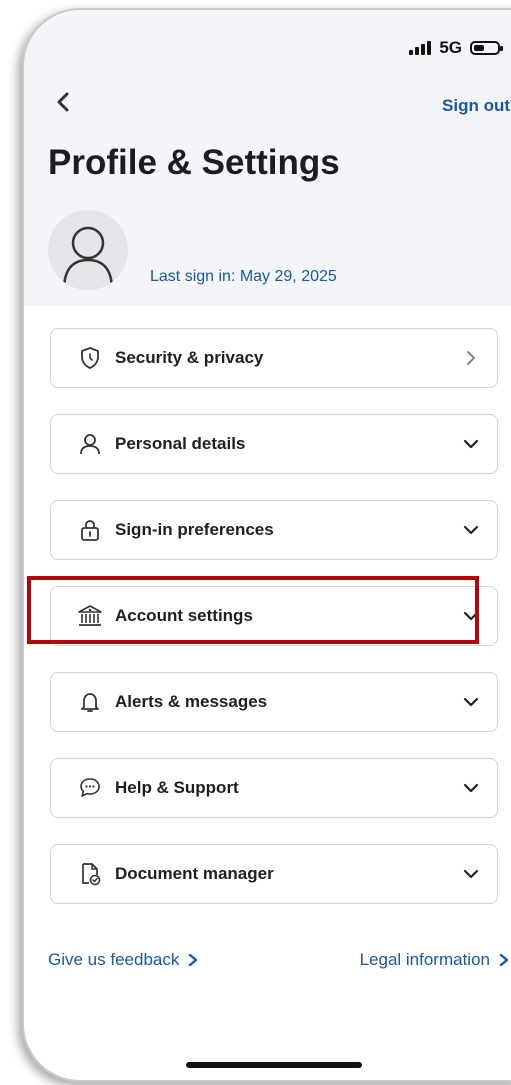  Describe the element at coordinates (177, 787) in the screenshot. I see `menu-item-label: Help & Support` at that location.